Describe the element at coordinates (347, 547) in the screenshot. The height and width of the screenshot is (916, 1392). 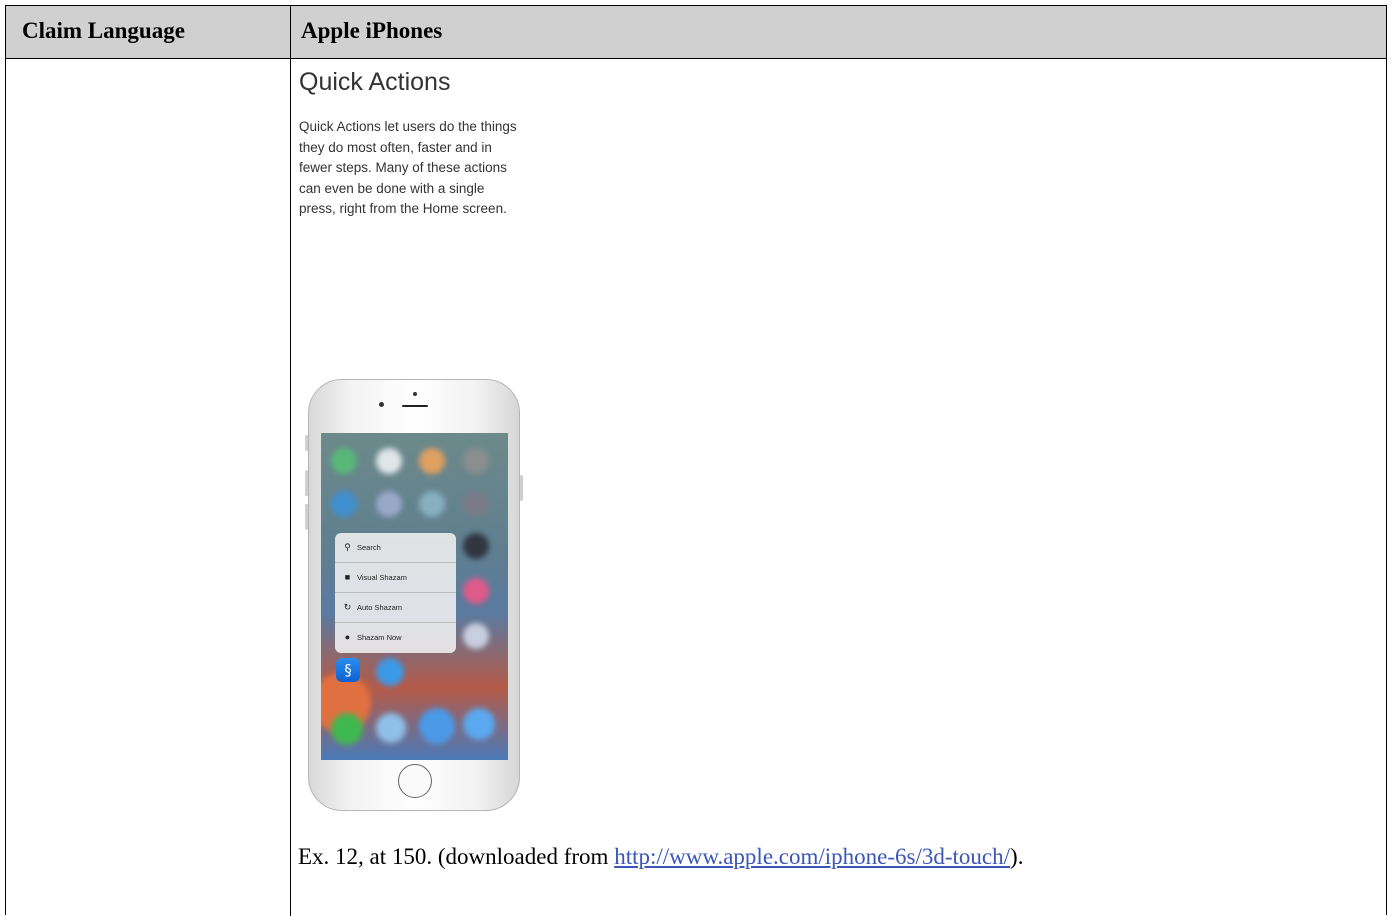
I see `search-icon: ⚲` at that location.